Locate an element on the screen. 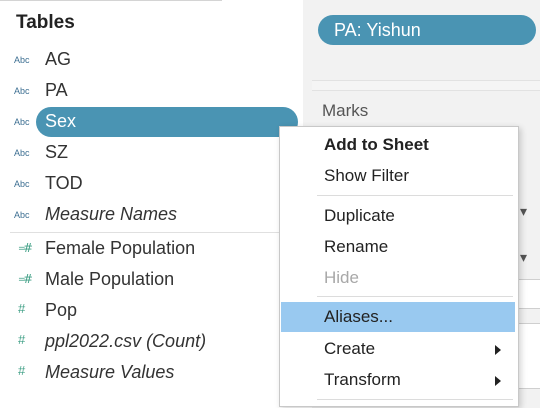  field-label: Sex is located at coordinates (61, 121).